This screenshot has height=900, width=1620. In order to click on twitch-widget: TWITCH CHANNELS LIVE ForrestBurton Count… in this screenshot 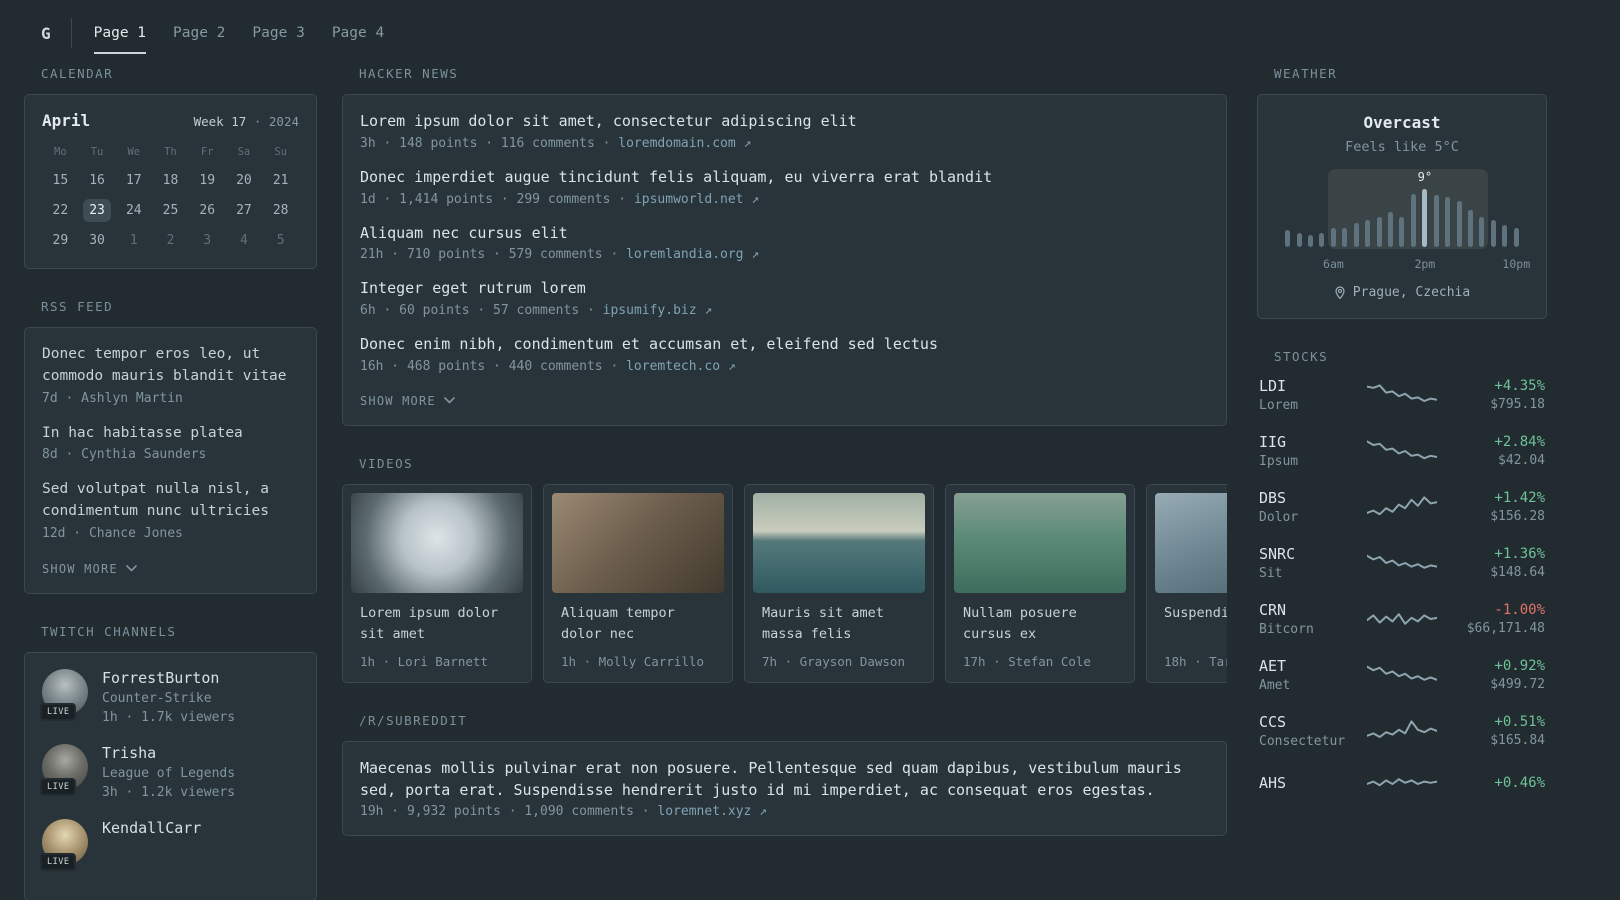, I will do `click(170, 762)`.